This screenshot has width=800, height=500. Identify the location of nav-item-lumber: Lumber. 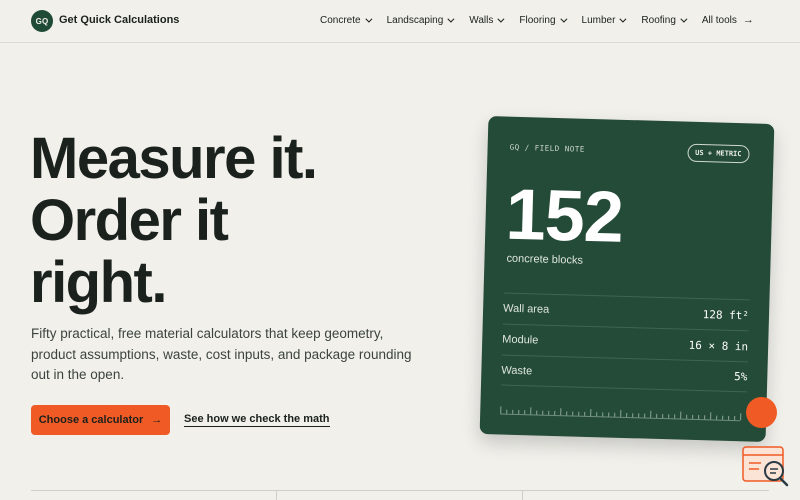
(604, 20).